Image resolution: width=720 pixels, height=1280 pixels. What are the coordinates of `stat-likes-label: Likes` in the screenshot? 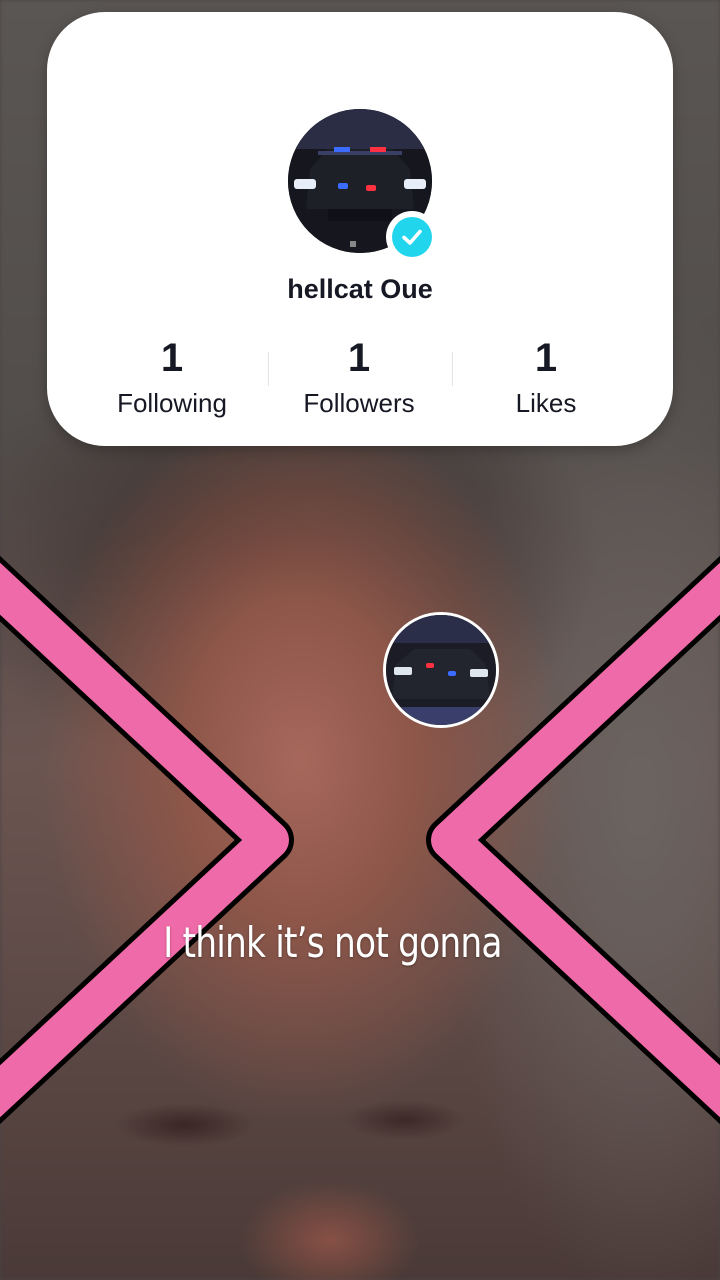 It's located at (546, 403).